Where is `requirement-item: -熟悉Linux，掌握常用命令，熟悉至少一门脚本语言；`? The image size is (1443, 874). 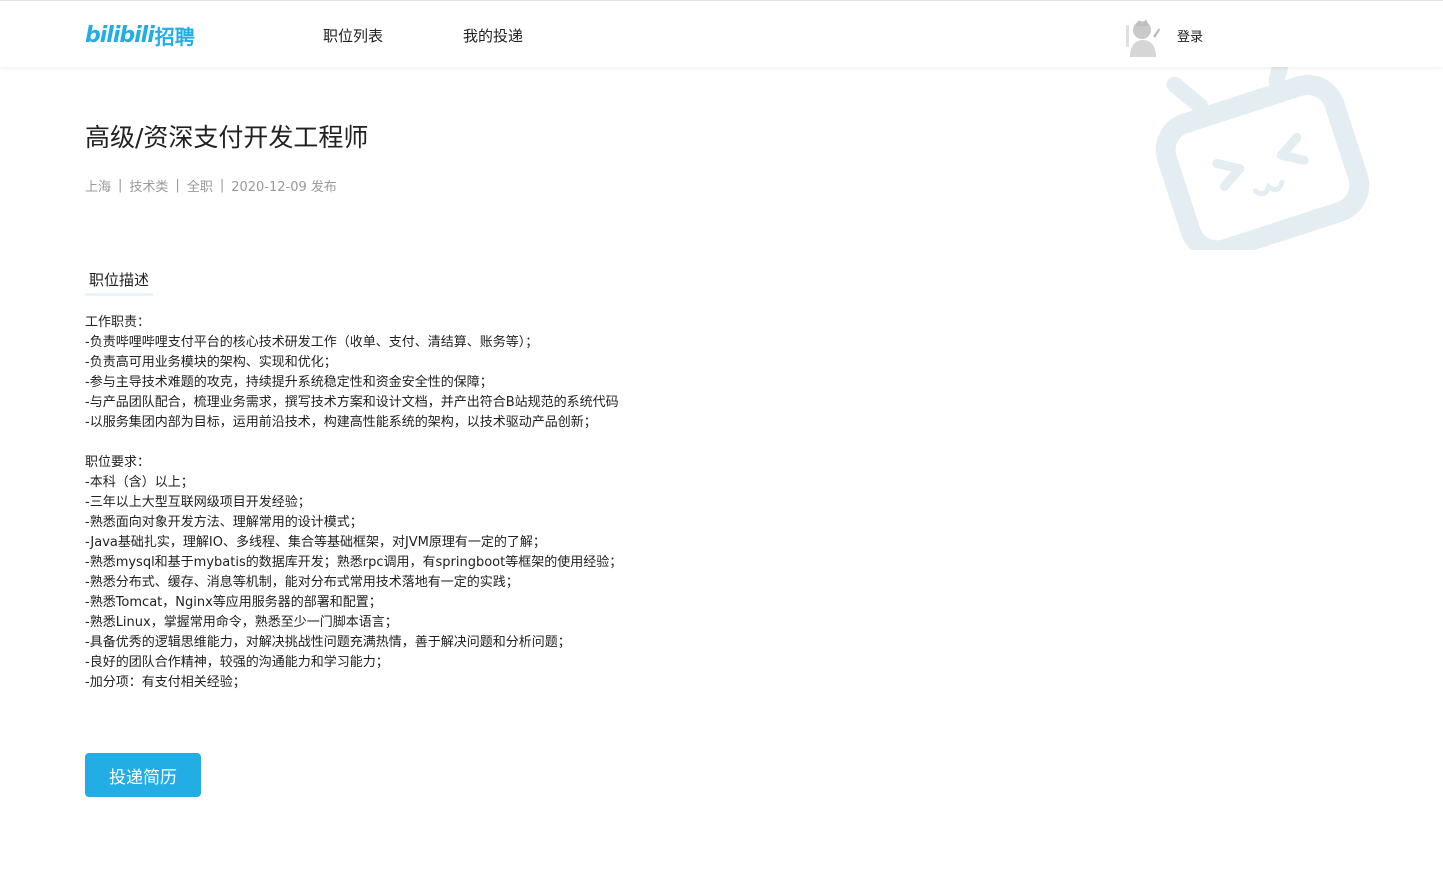 requirement-item: -熟悉Linux，掌握常用命令，熟悉至少一门脚本语言； is located at coordinates (241, 622).